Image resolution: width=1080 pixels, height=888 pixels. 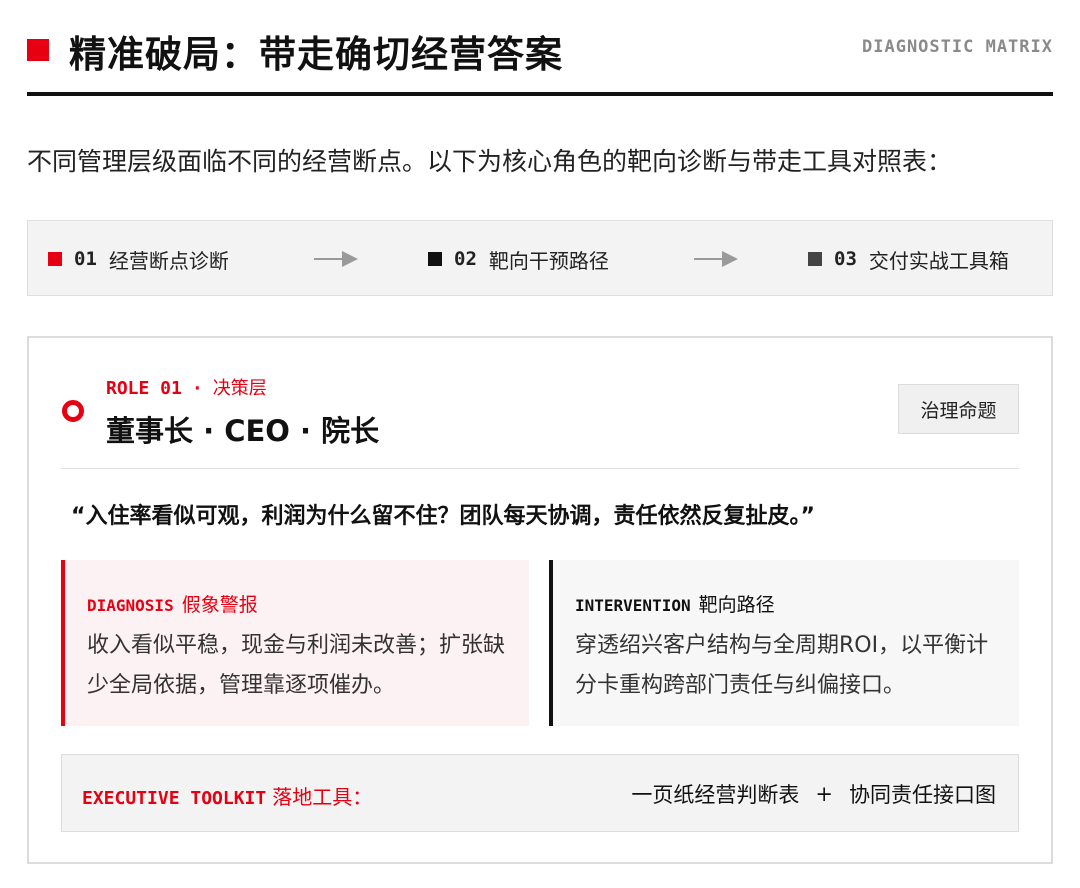 What do you see at coordinates (782, 665) in the screenshot?
I see `intervention-body: 穿透绍兴客户结构与全周期ROI，以平衡计分卡重构跨部门责任与纠偏接口。` at bounding box center [782, 665].